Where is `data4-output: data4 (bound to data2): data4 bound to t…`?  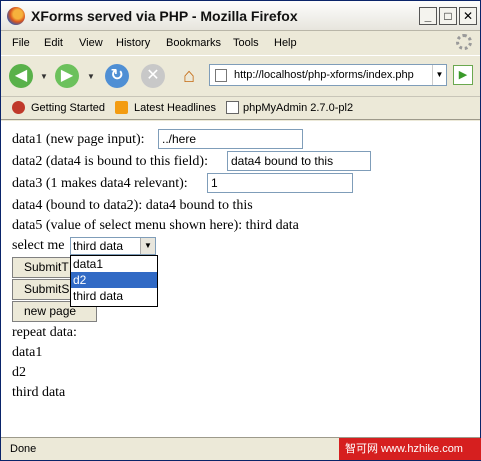
data4-output: data4 (bound to data2): data4 bound to t… is located at coordinates (132, 205).